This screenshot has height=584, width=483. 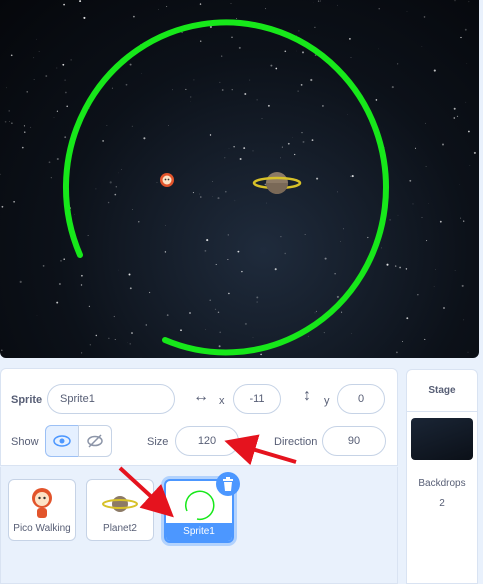 I want to click on show-visible-button, so click(x=62, y=441).